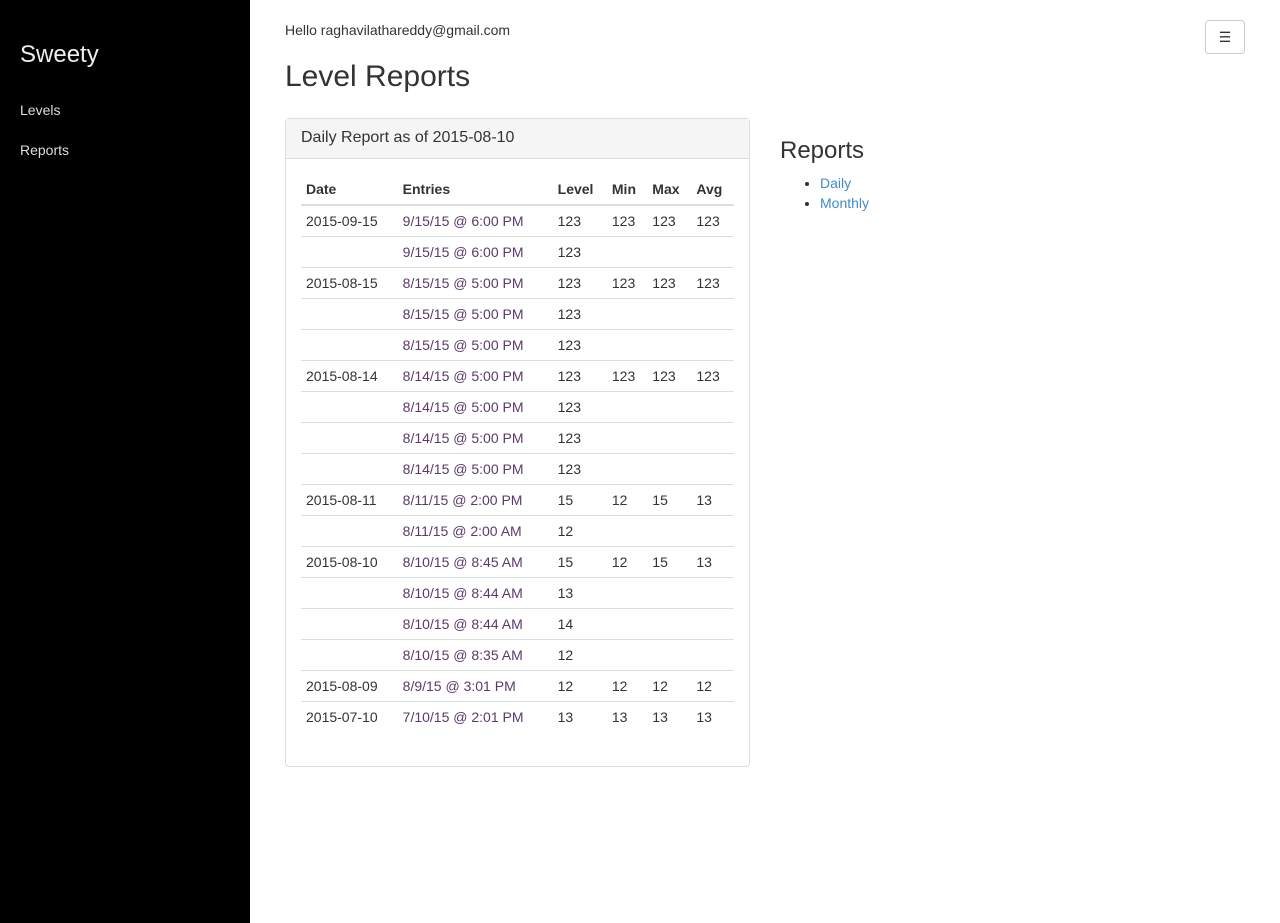 The image size is (1280, 923). Describe the element at coordinates (475, 344) in the screenshot. I see `entry-cell: 8/15/15 @ 5:00 PM` at that location.